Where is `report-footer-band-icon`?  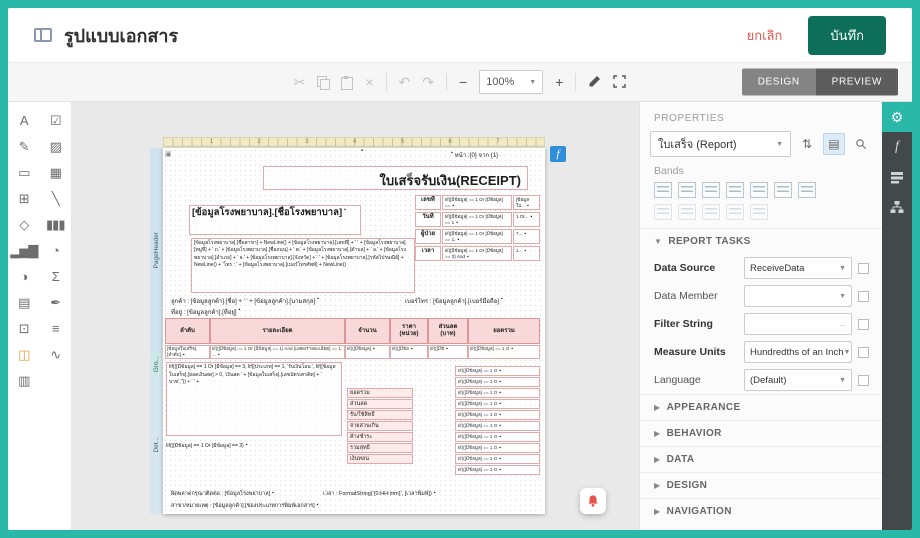 report-footer-band-icon is located at coordinates (807, 190).